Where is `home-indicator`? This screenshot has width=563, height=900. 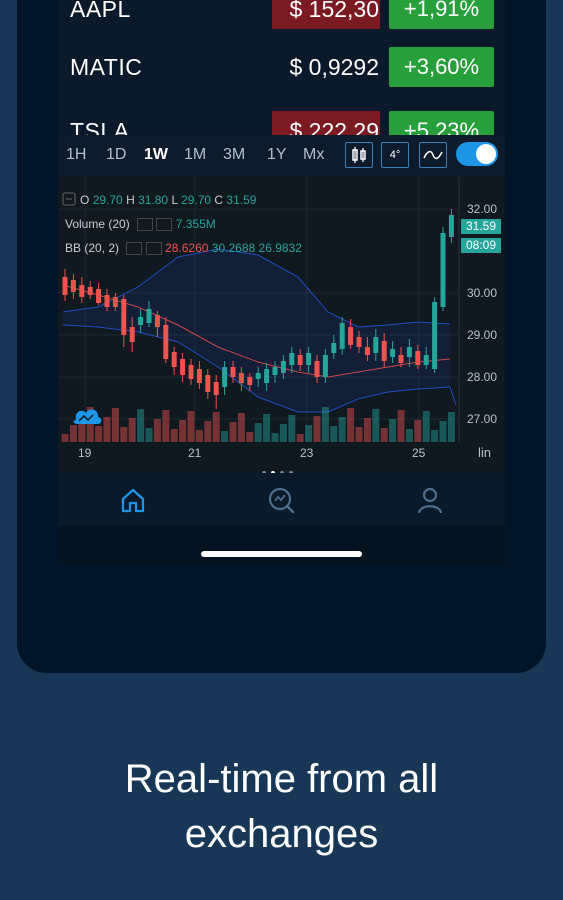
home-indicator is located at coordinates (281, 554).